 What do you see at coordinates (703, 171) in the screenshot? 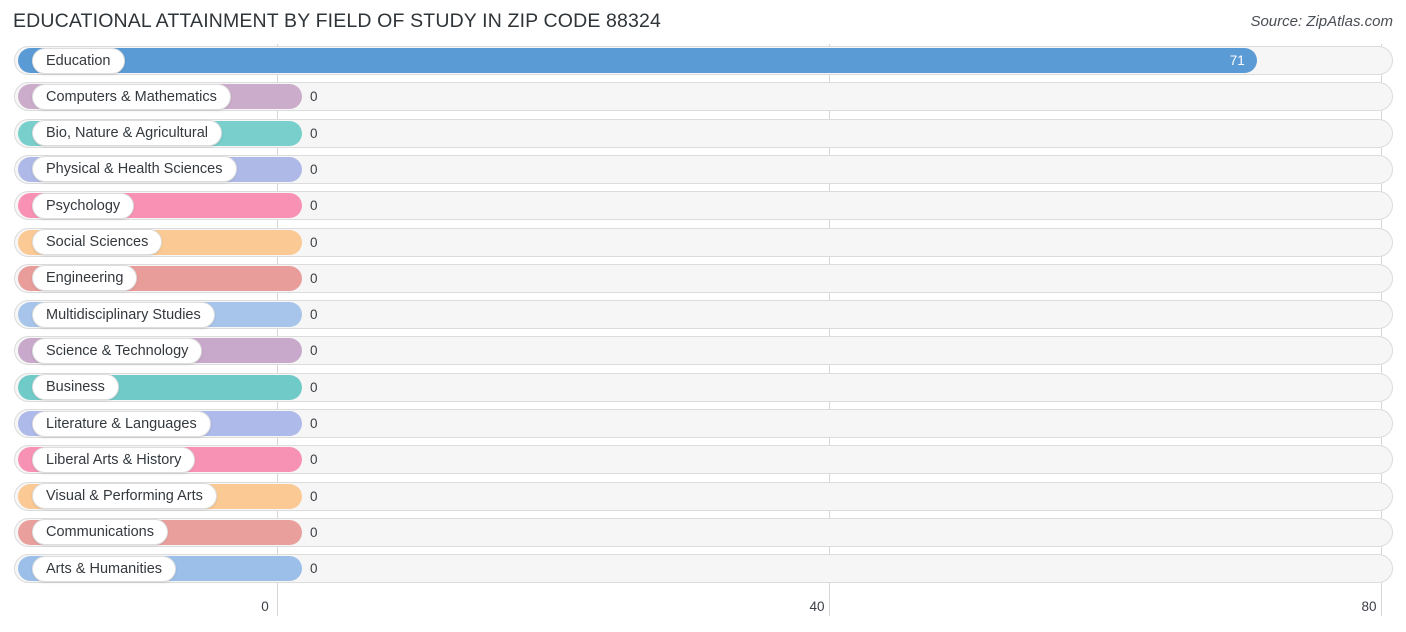
I see `chart-row: 0 Physical & Health Sciences` at bounding box center [703, 171].